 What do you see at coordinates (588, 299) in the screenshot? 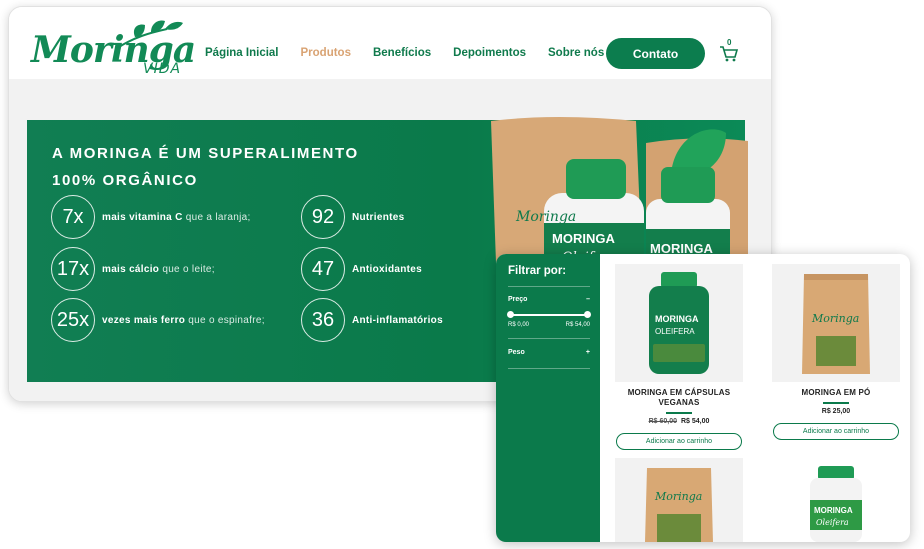
I see `collapse-icon: –` at bounding box center [588, 299].